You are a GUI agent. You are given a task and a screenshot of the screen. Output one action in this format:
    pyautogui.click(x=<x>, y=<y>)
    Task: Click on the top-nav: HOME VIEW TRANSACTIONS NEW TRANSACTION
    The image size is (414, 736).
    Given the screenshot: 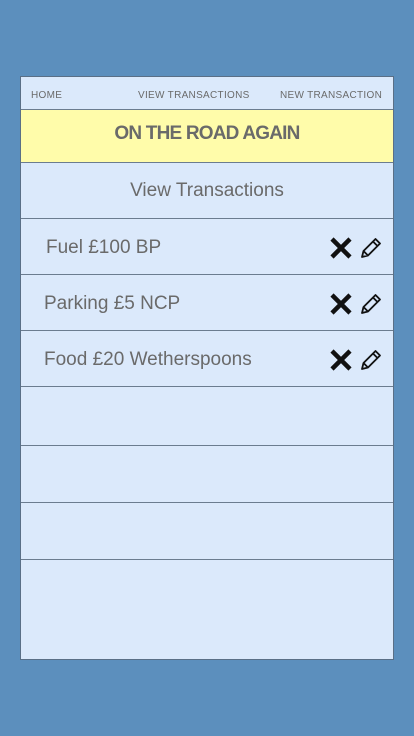 What is the action you would take?
    pyautogui.click(x=207, y=93)
    